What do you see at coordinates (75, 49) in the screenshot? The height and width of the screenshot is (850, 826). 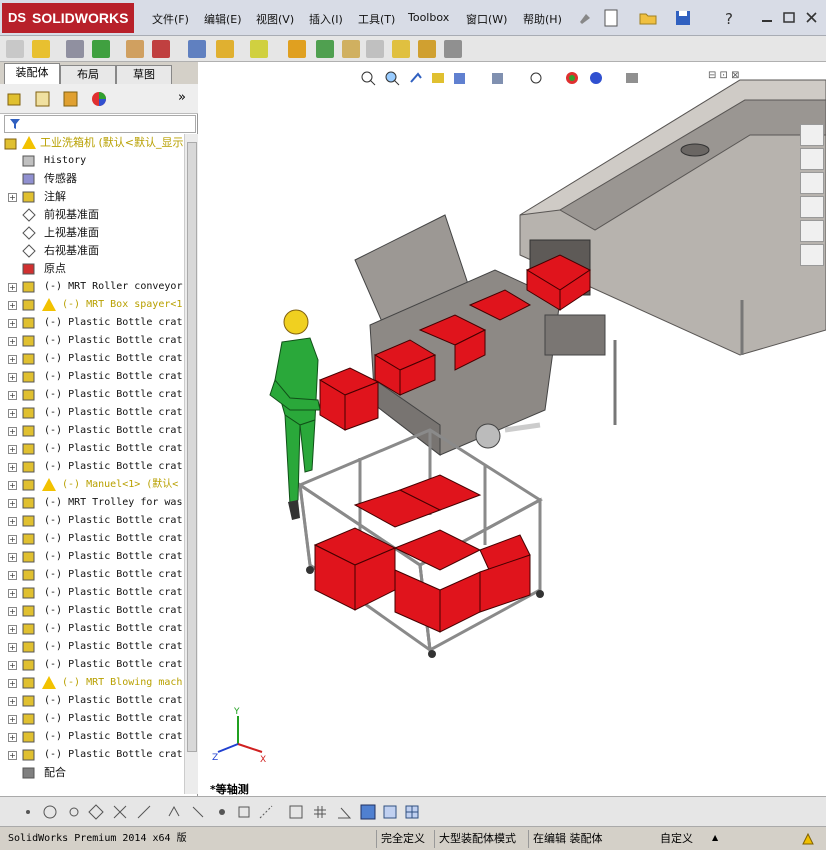 I see `smart-fastener-icon` at bounding box center [75, 49].